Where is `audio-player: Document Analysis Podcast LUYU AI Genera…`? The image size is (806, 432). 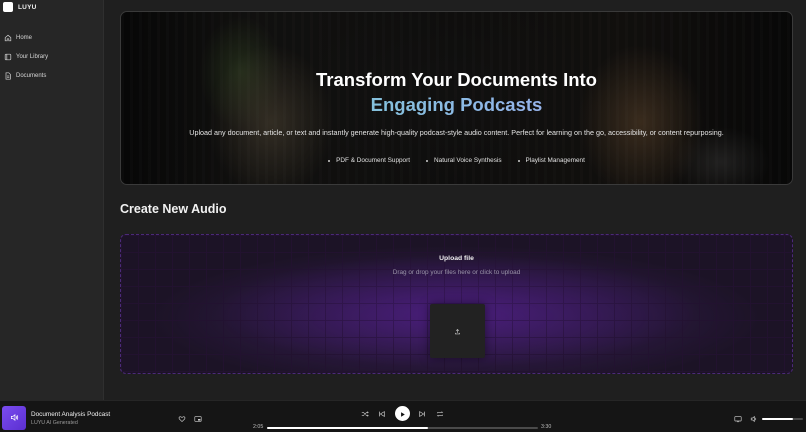
audio-player: Document Analysis Podcast LUYU AI Genera… is located at coordinates (403, 416).